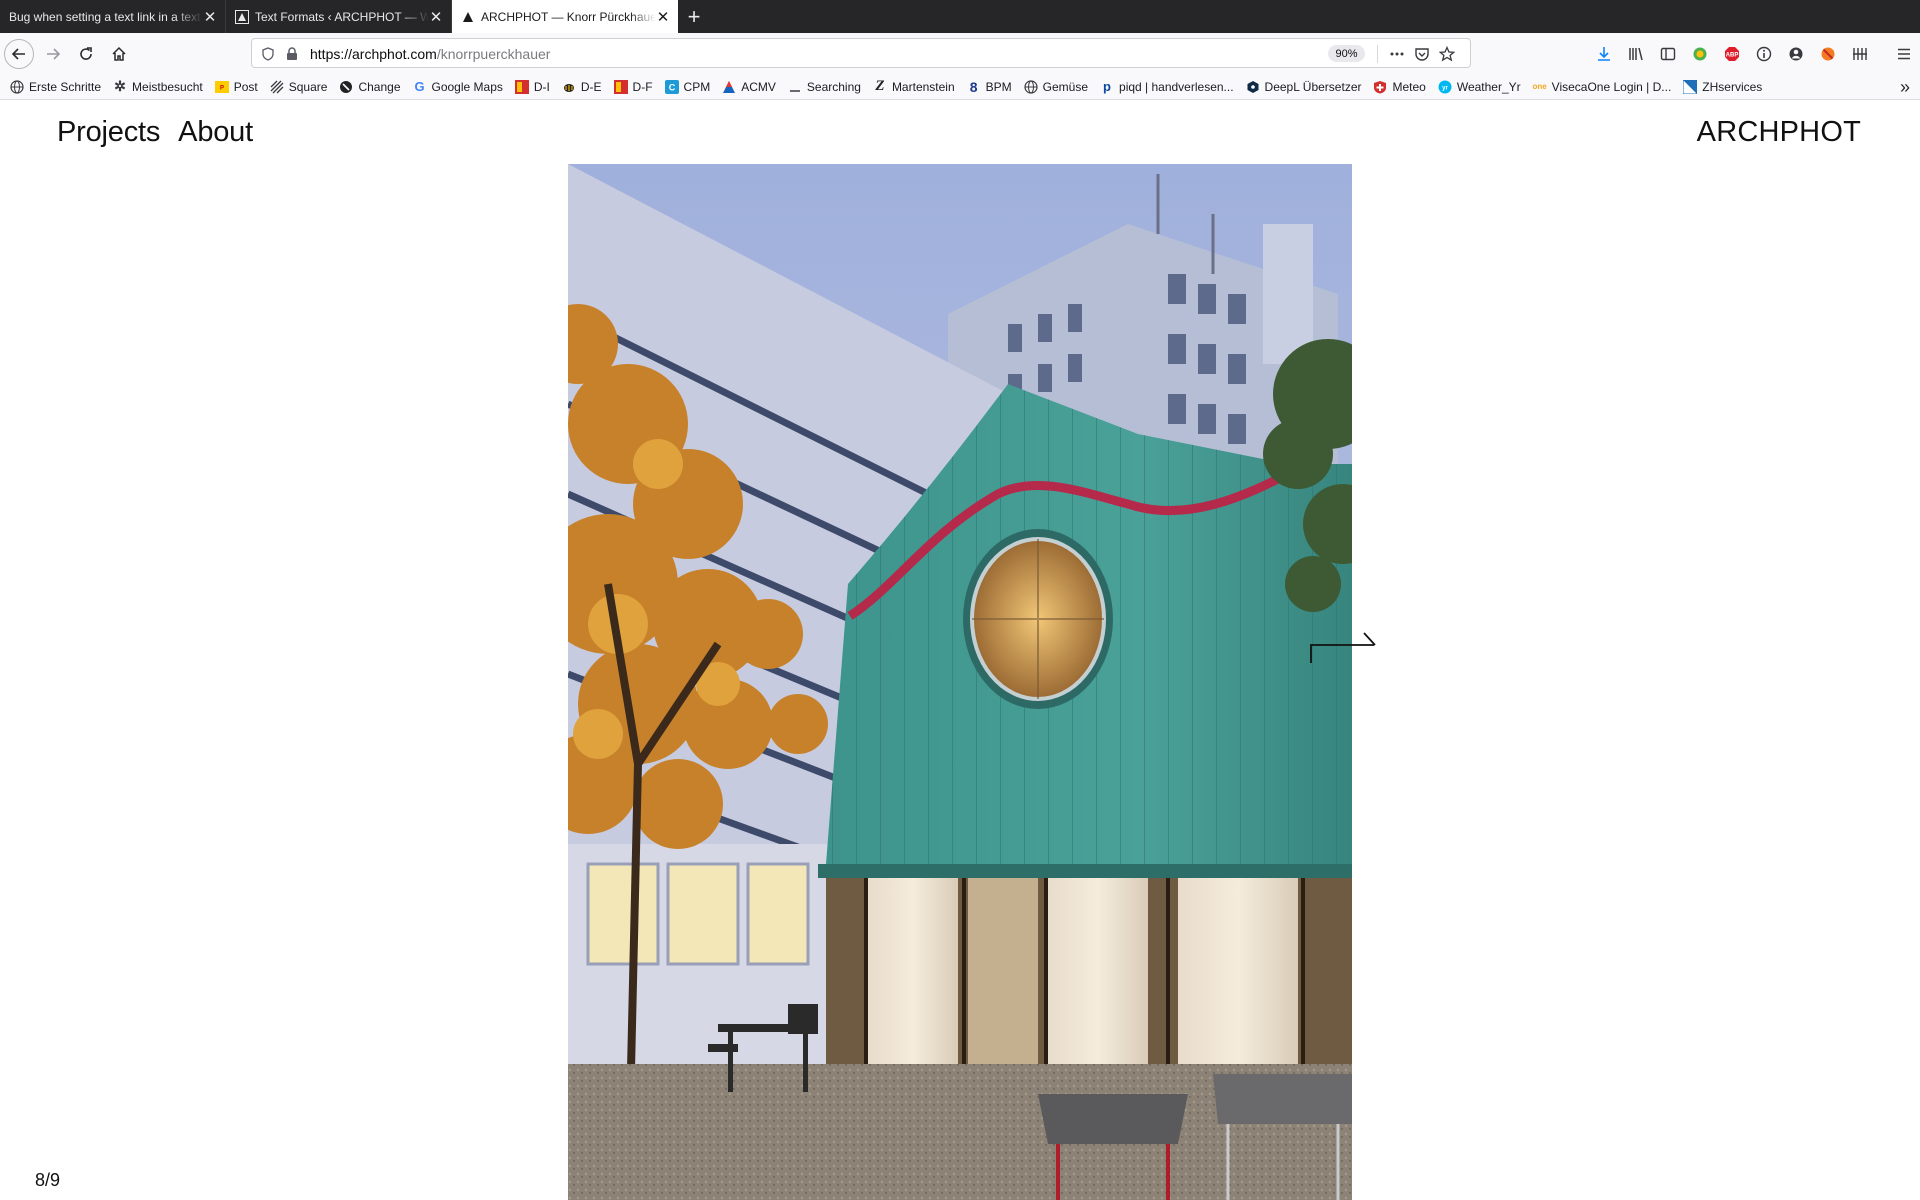 The width and height of the screenshot is (1920, 1200). What do you see at coordinates (1055, 87) in the screenshot?
I see `bookmark-gemuese: Gemüse` at bounding box center [1055, 87].